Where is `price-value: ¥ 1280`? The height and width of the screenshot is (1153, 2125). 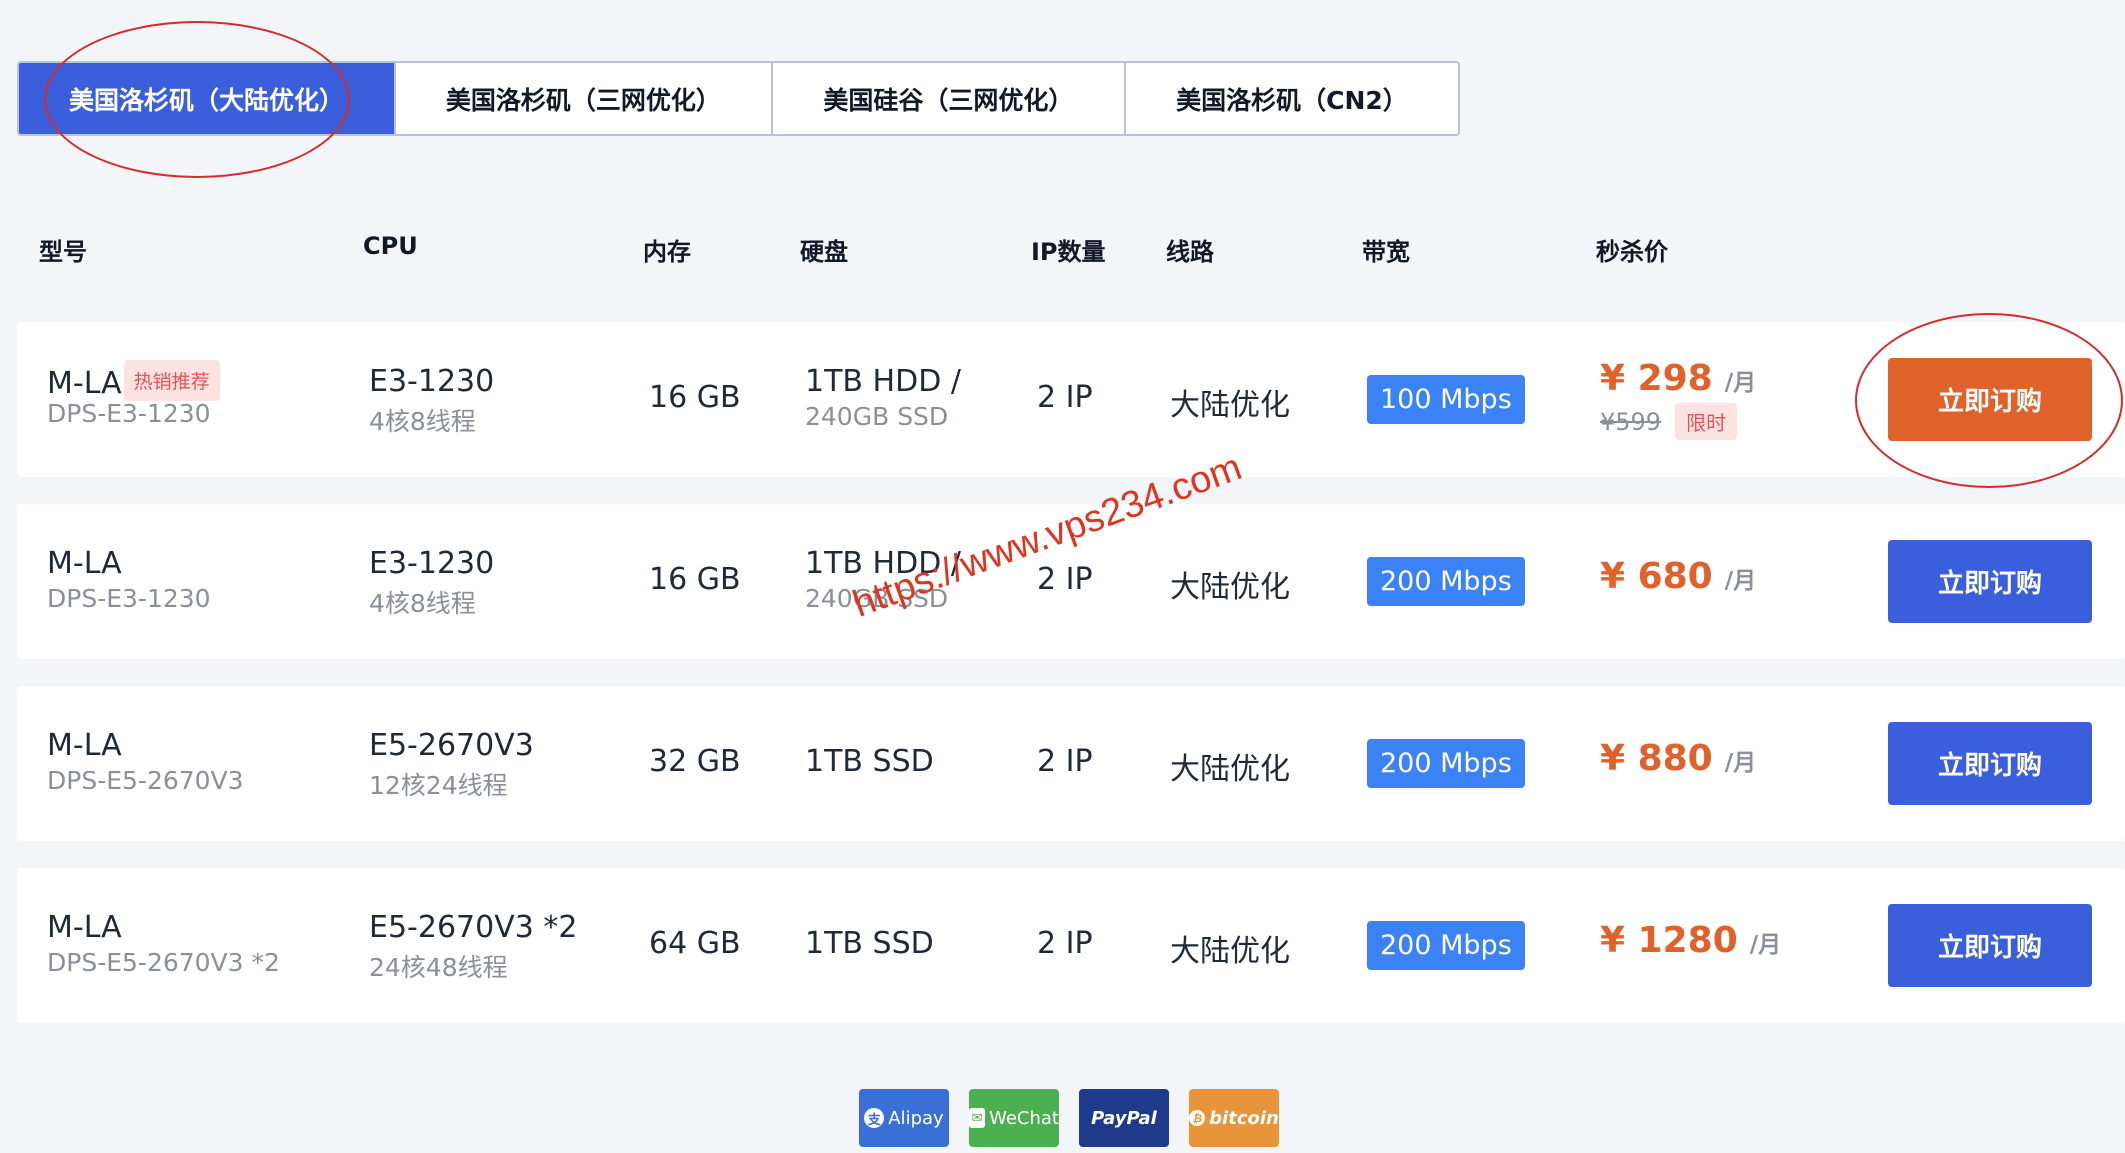 price-value: ¥ 1280 is located at coordinates (1669, 940).